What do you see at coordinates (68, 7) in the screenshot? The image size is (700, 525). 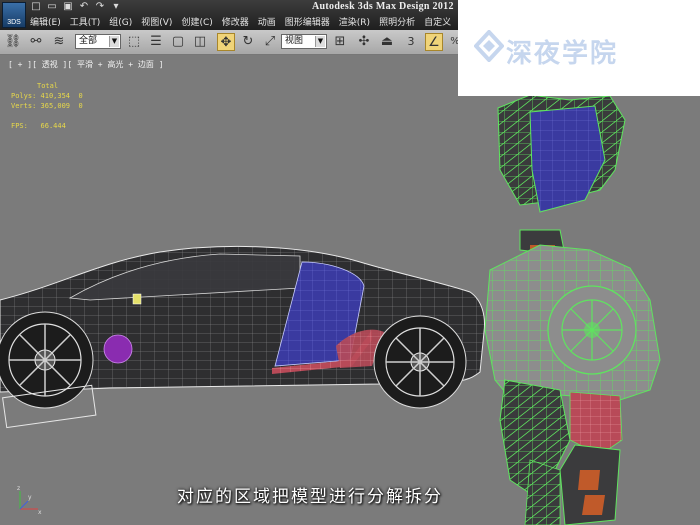 I see `save-file-icon: ▣` at bounding box center [68, 7].